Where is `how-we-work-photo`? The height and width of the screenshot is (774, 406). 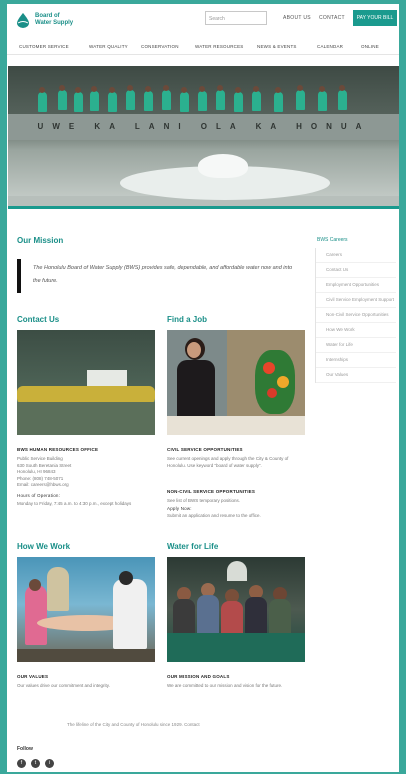 how-we-work-photo is located at coordinates (86, 609).